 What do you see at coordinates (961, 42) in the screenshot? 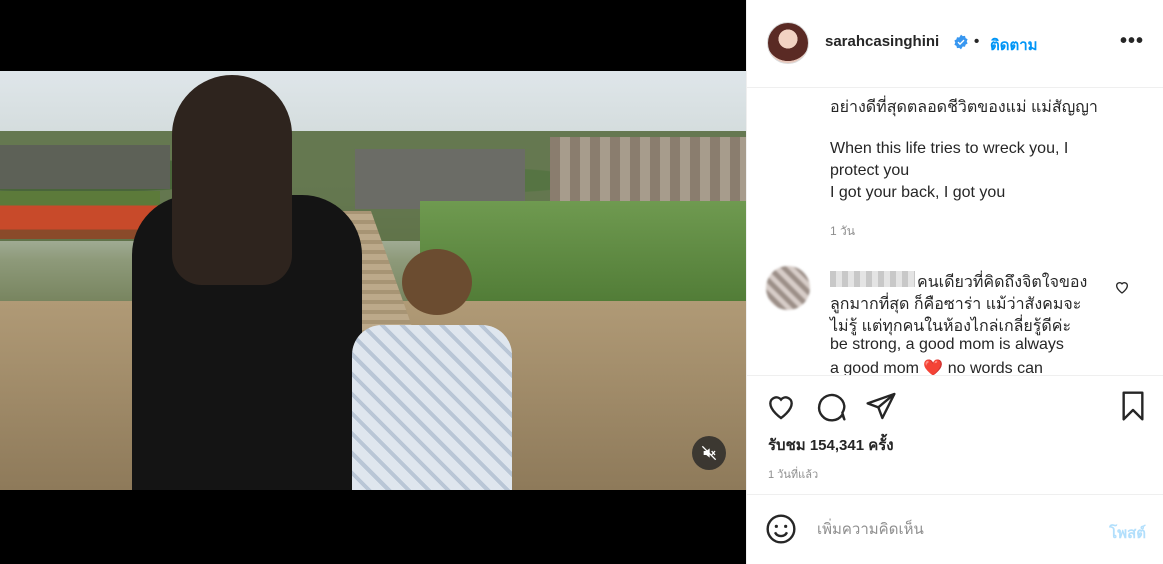
I see `verified-icon` at bounding box center [961, 42].